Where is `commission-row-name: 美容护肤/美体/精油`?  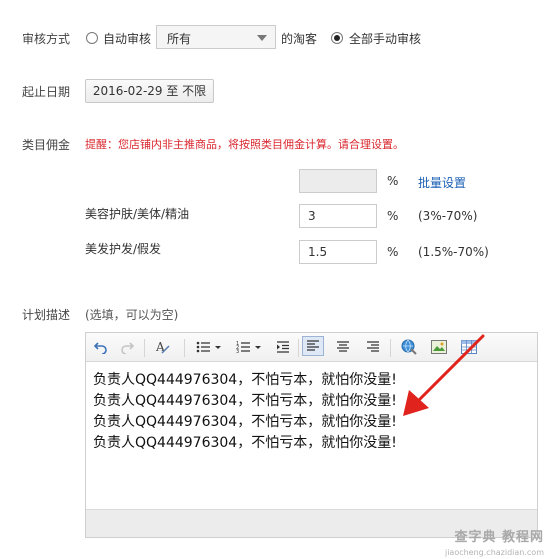 commission-row-name: 美容护肤/美体/精油 is located at coordinates (137, 214).